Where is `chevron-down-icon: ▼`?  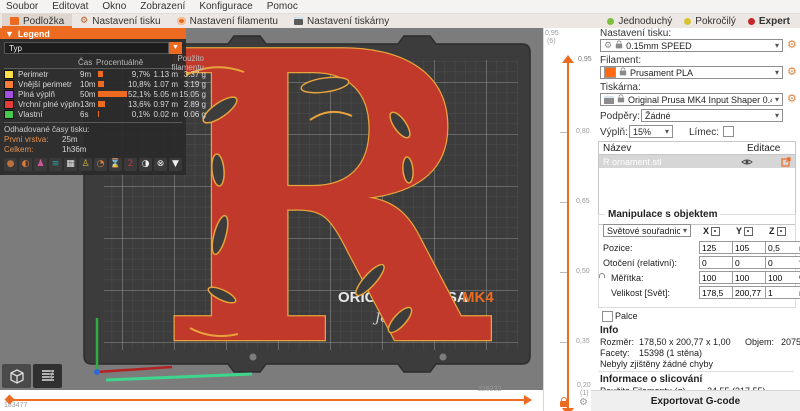
chevron-down-icon: ▼ is located at coordinates (175, 48).